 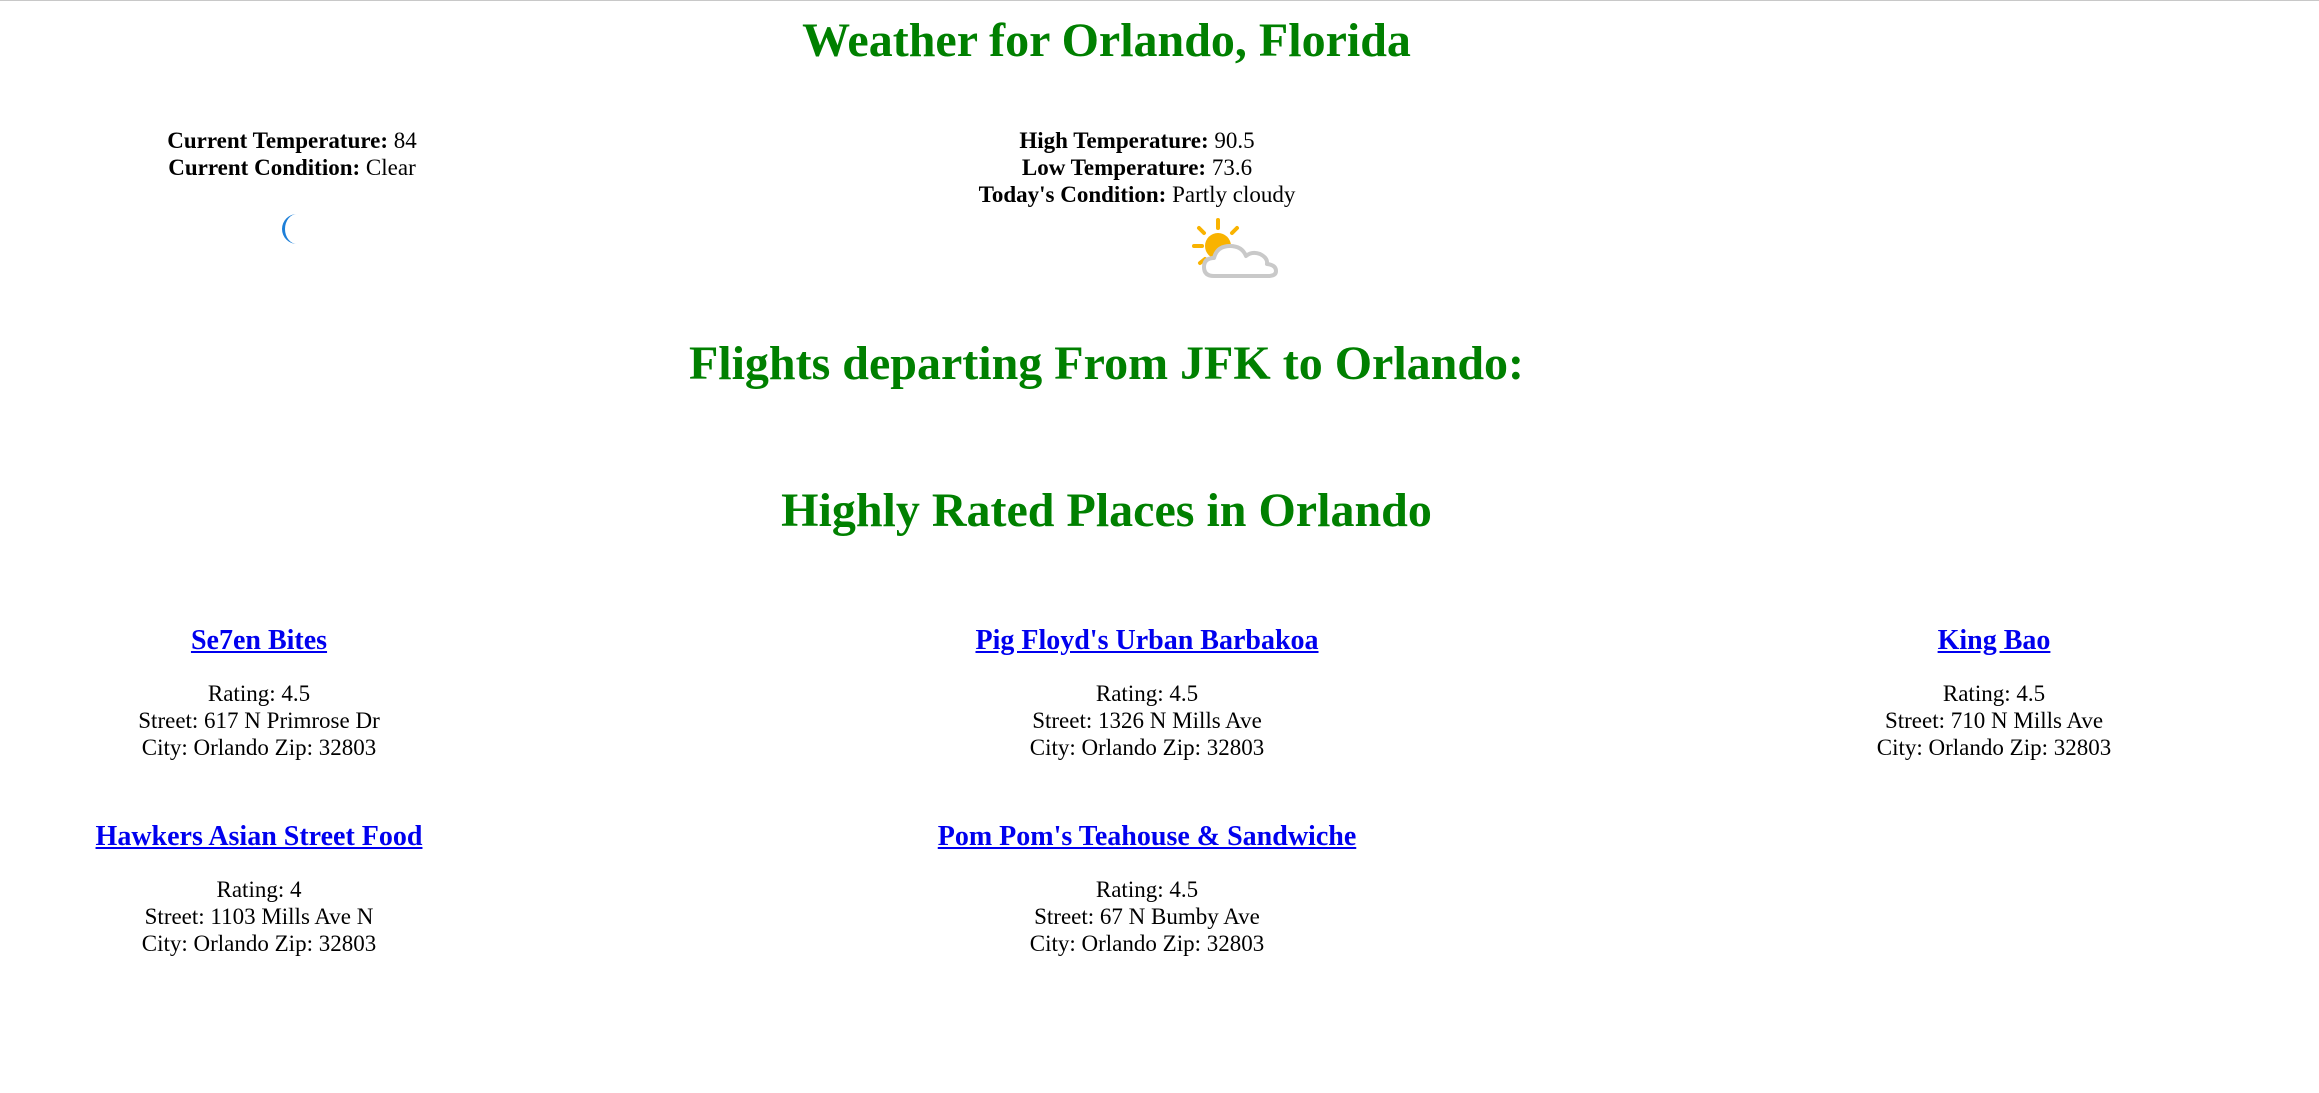 I want to click on crescent-moon-icon, so click(x=289, y=229).